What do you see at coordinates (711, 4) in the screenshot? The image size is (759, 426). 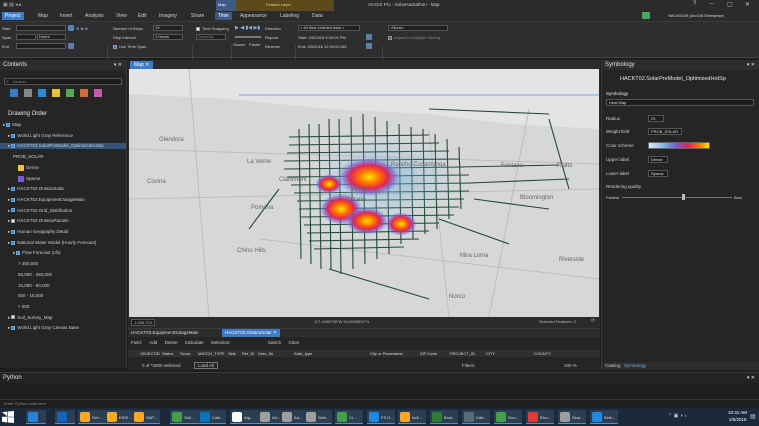 I see `minimize-button: –` at bounding box center [711, 4].